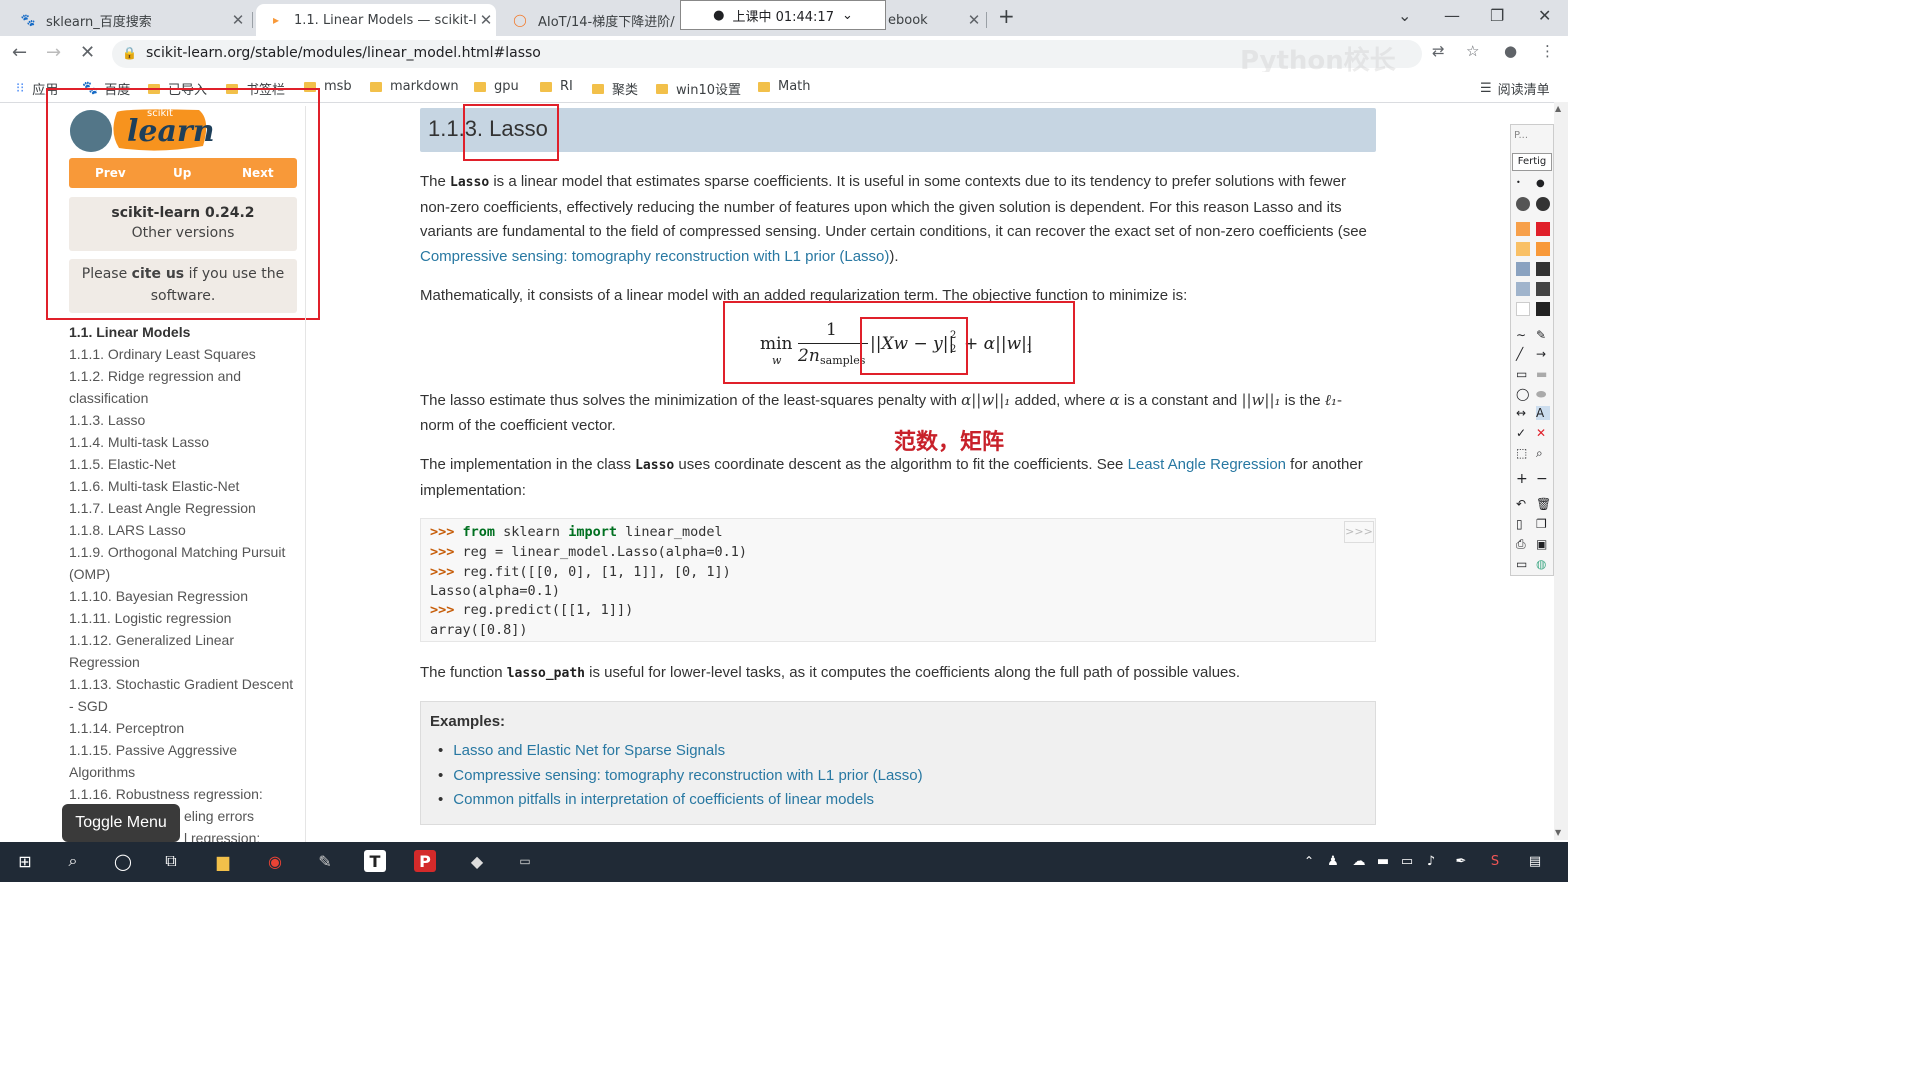 Image resolution: width=1920 pixels, height=1080 pixels. Describe the element at coordinates (1510, 51) in the screenshot. I see `profile-icon: ●` at that location.